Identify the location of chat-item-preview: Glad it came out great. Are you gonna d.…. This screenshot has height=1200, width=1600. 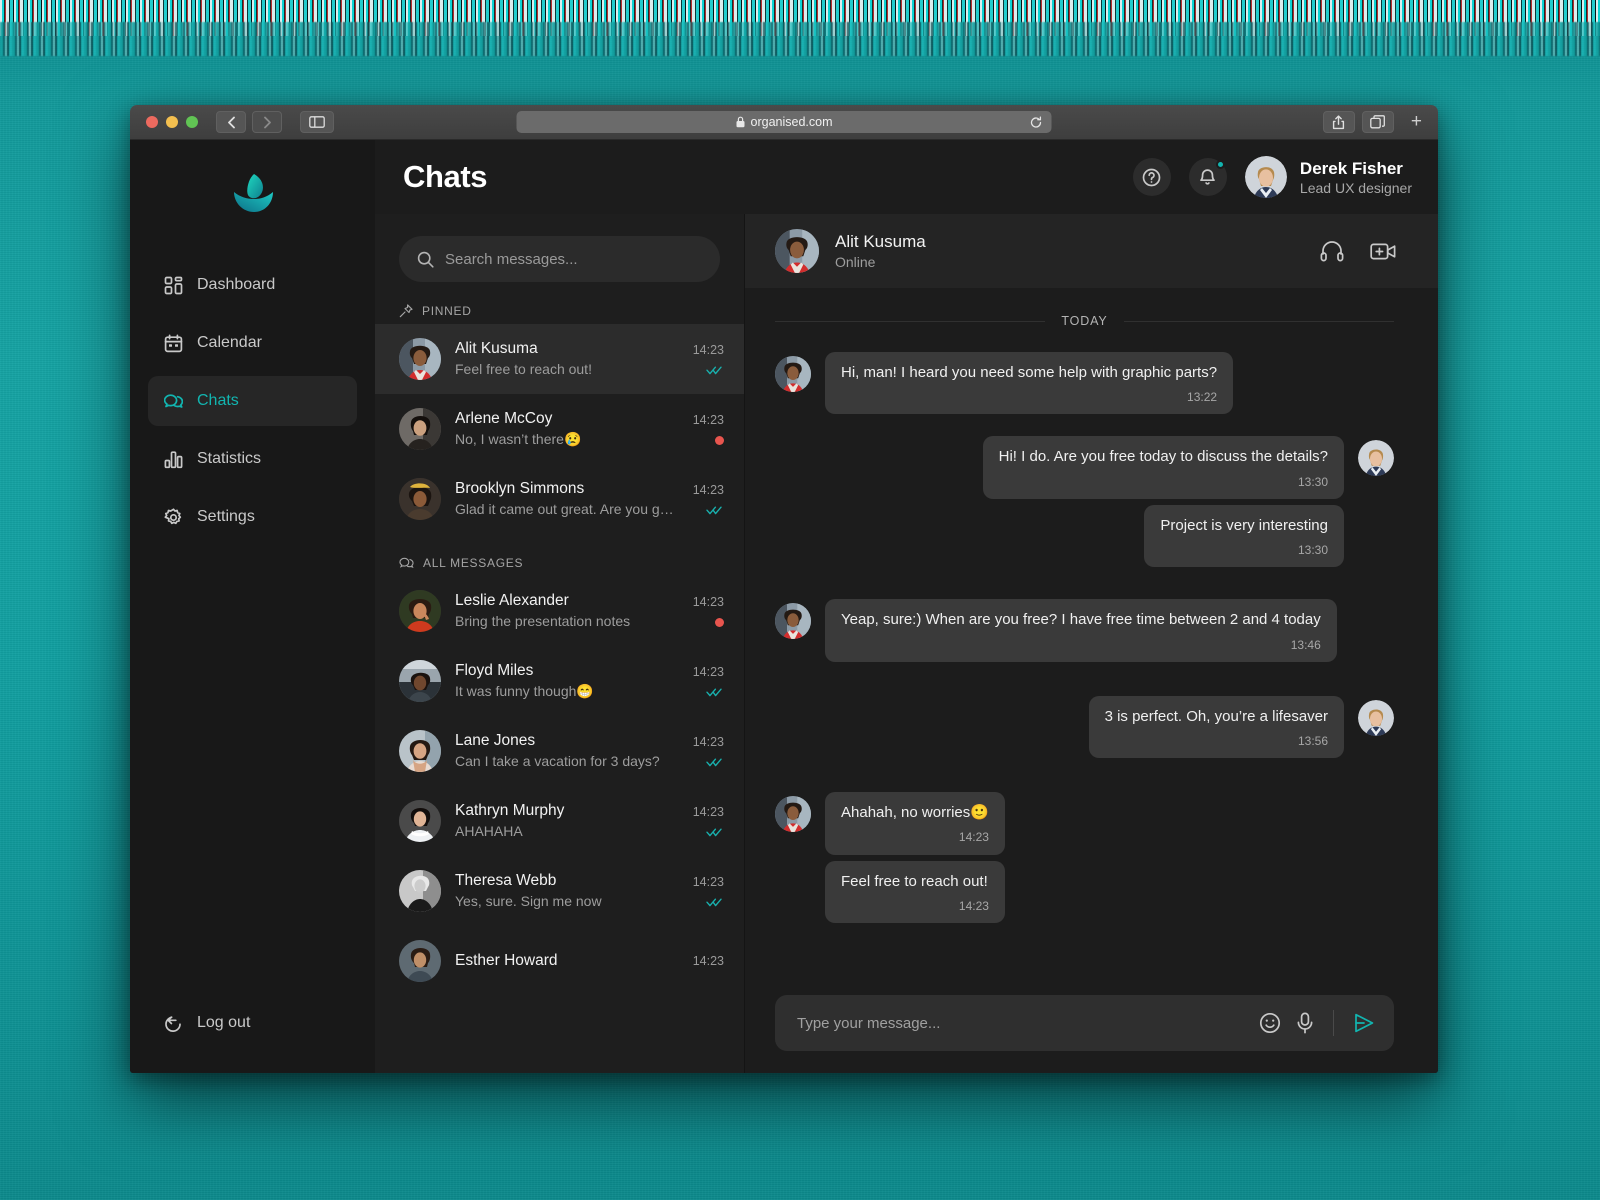
(567, 508).